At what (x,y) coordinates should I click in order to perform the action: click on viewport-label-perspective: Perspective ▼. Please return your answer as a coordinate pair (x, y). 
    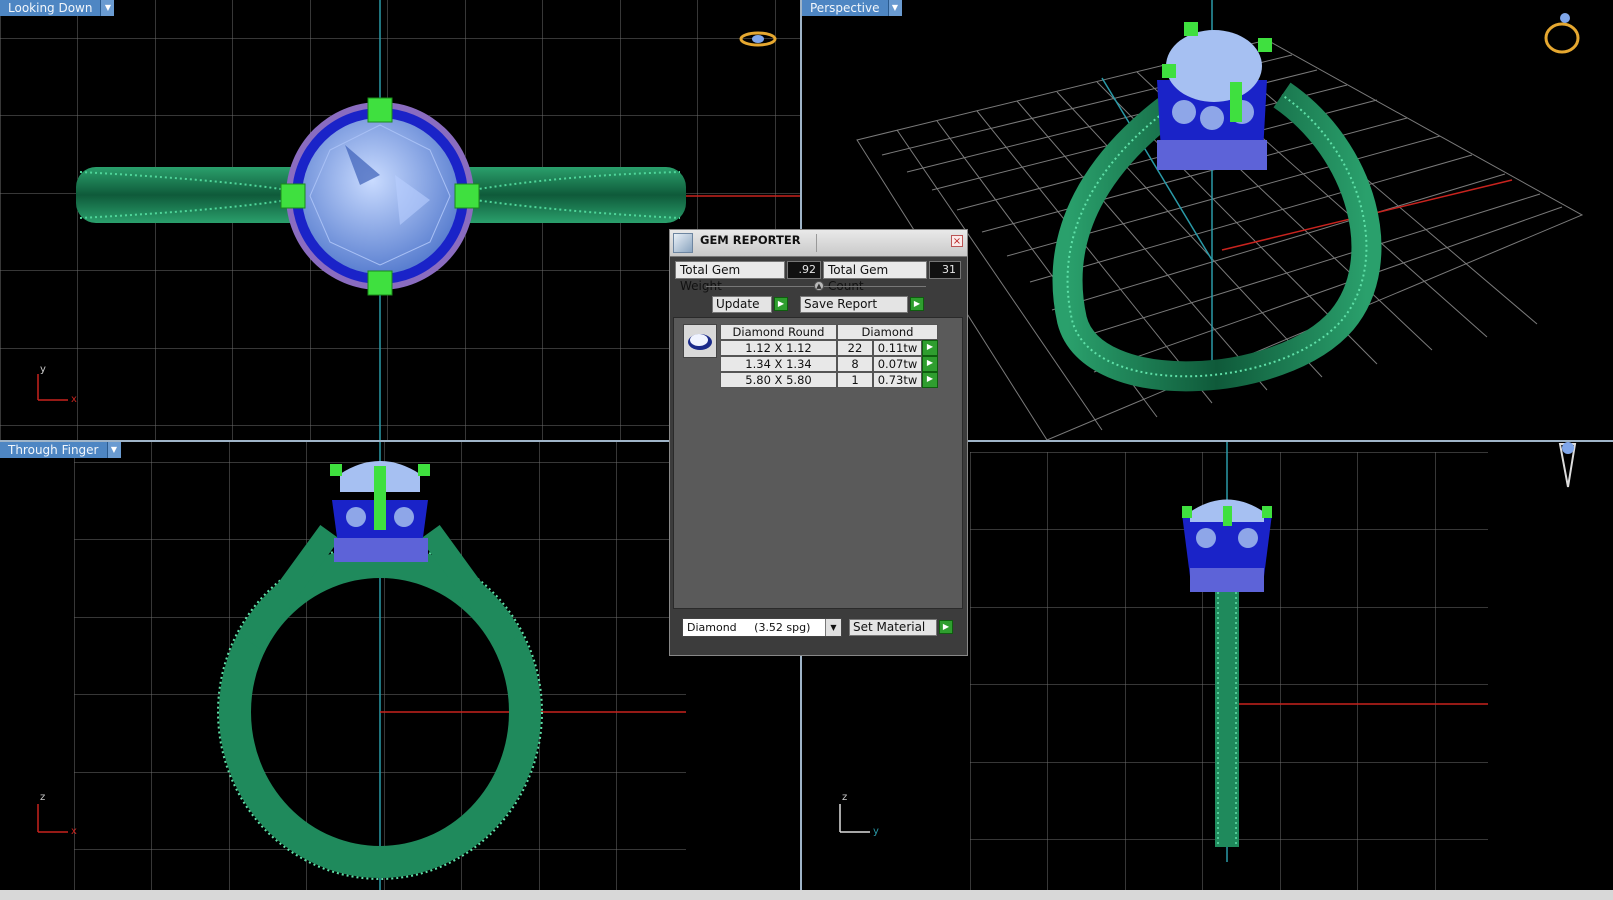
    Looking at the image, I should click on (852, 8).